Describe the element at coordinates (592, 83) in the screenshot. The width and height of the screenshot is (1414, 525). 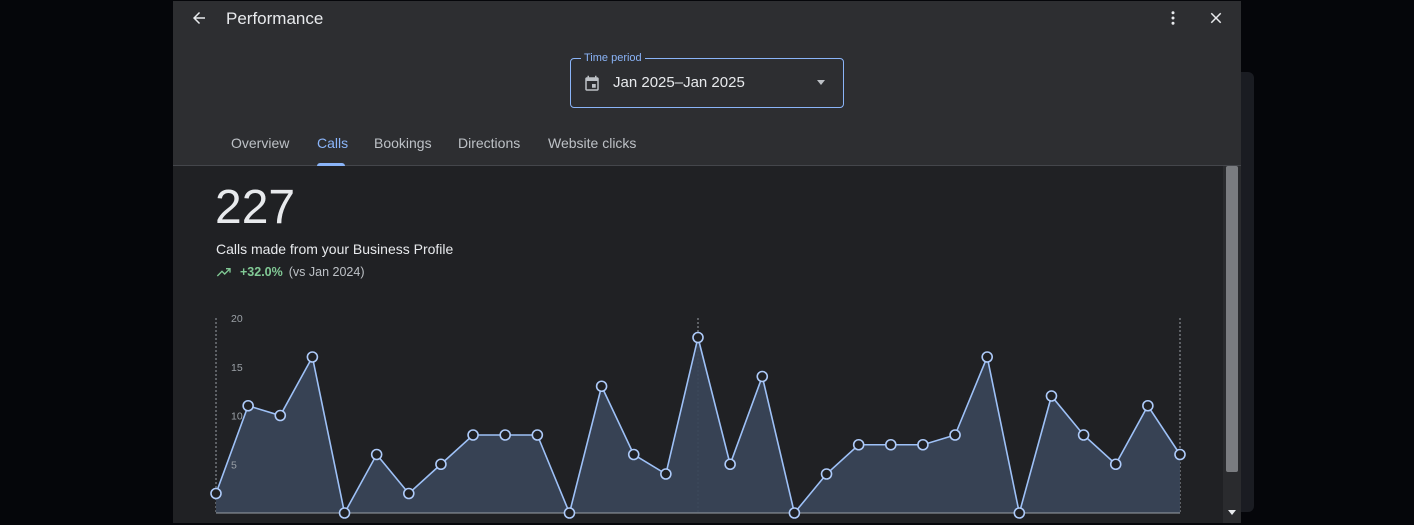
I see `calendar-icon` at that location.